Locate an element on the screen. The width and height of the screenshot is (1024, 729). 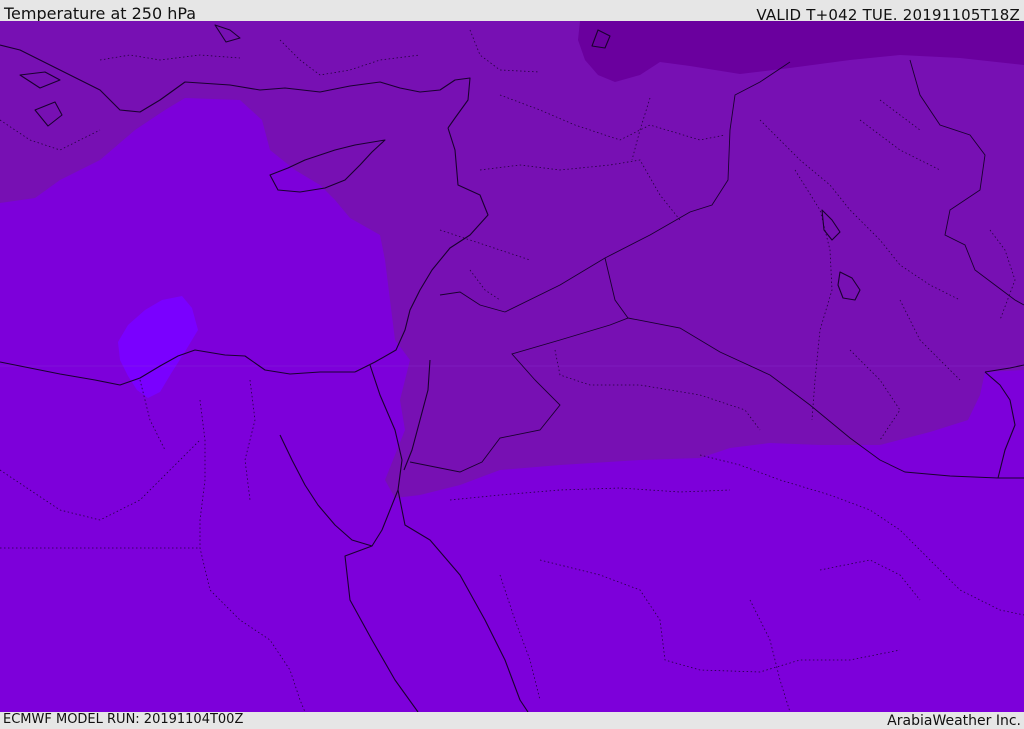
model-run-label: ECMWF MODEL RUN: 20191104T00Z is located at coordinates (123, 719).